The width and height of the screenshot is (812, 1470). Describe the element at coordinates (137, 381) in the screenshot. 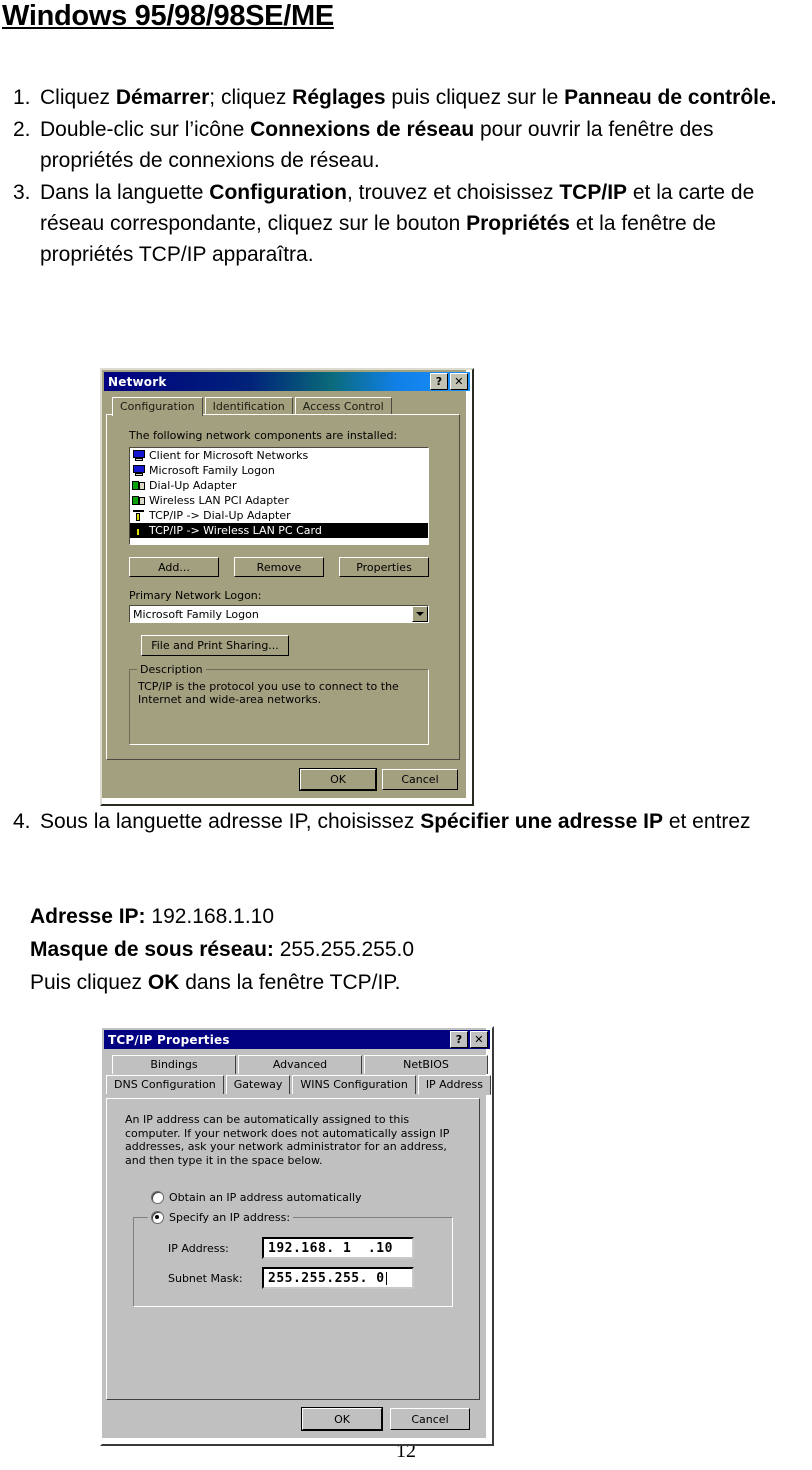

I see `network-dialog-title: Network` at that location.